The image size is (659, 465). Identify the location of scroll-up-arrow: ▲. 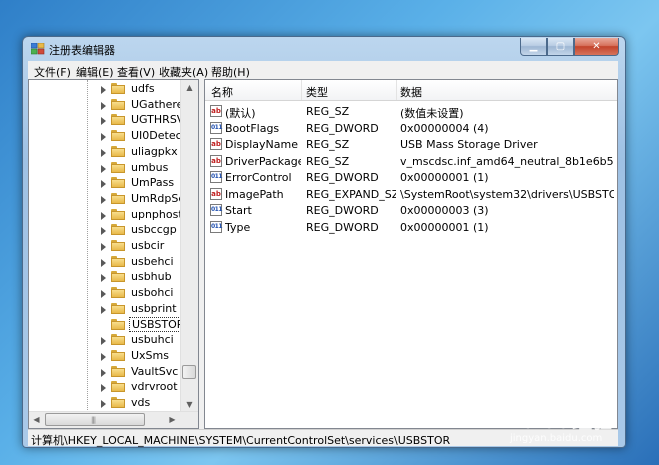
(189, 88).